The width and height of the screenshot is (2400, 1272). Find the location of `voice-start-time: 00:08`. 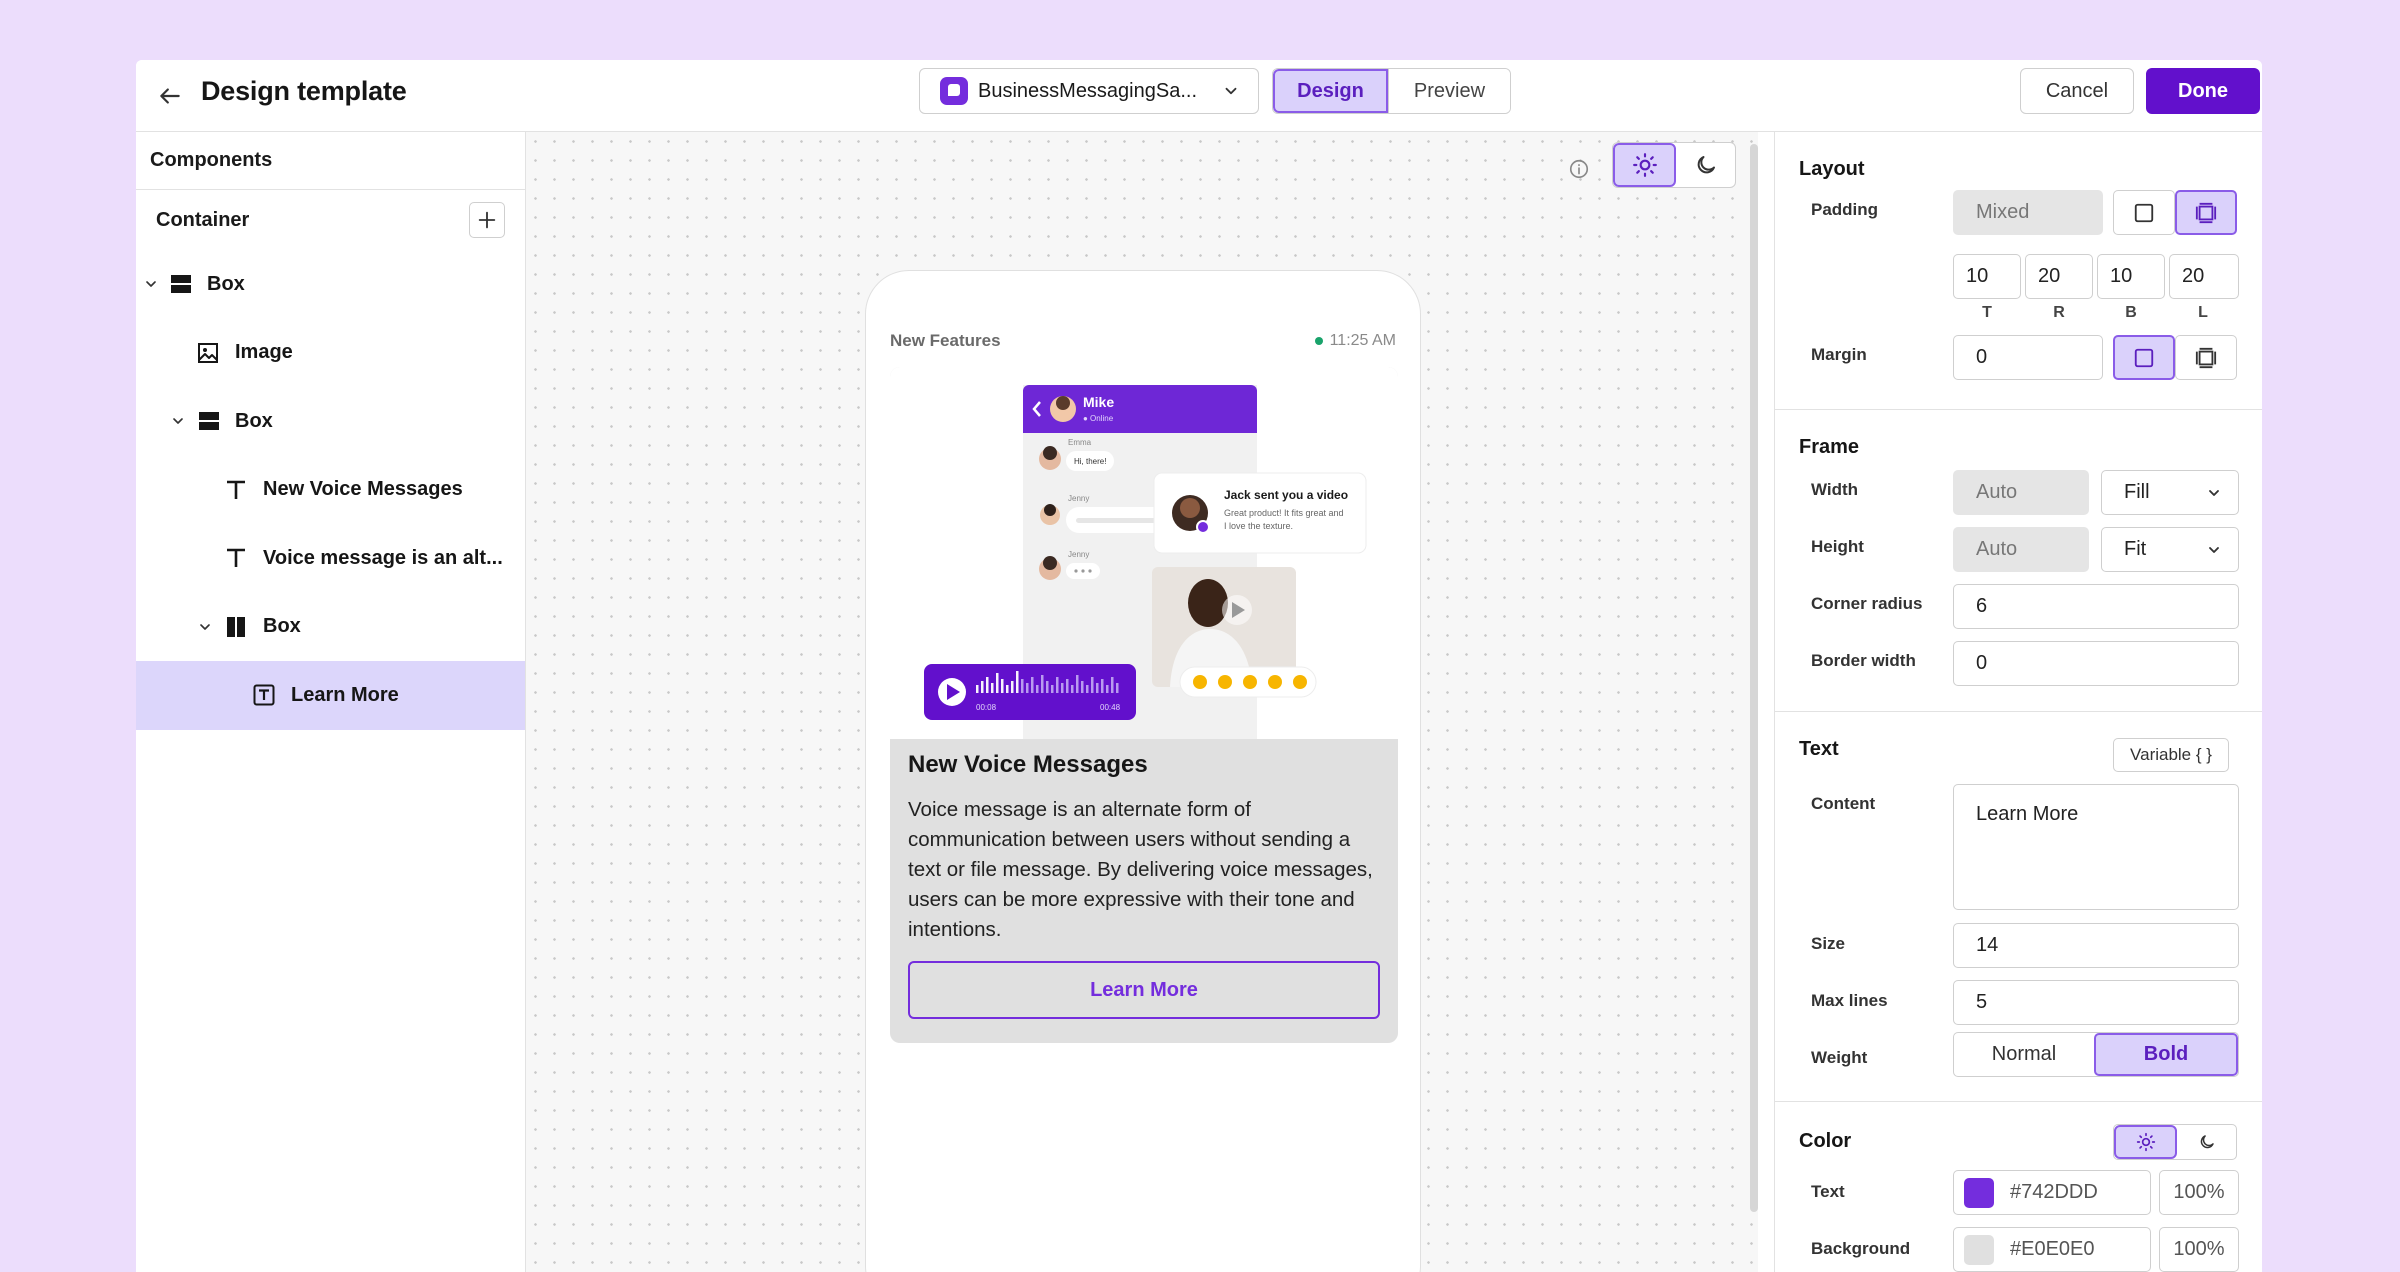

voice-start-time: 00:08 is located at coordinates (986, 707).